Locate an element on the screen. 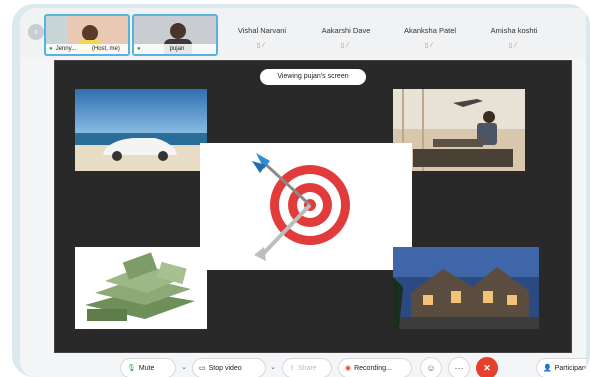 The image size is (590, 377). participant-name-tile: Amisha koshti ▯⁄ is located at coordinates (514, 35).